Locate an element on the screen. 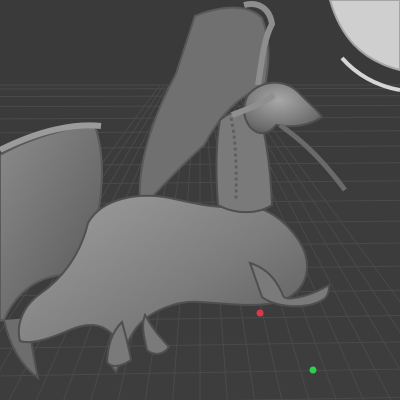 Image resolution: width=400 pixels, height=400 pixels. red-gizmo-point is located at coordinates (260, 313).